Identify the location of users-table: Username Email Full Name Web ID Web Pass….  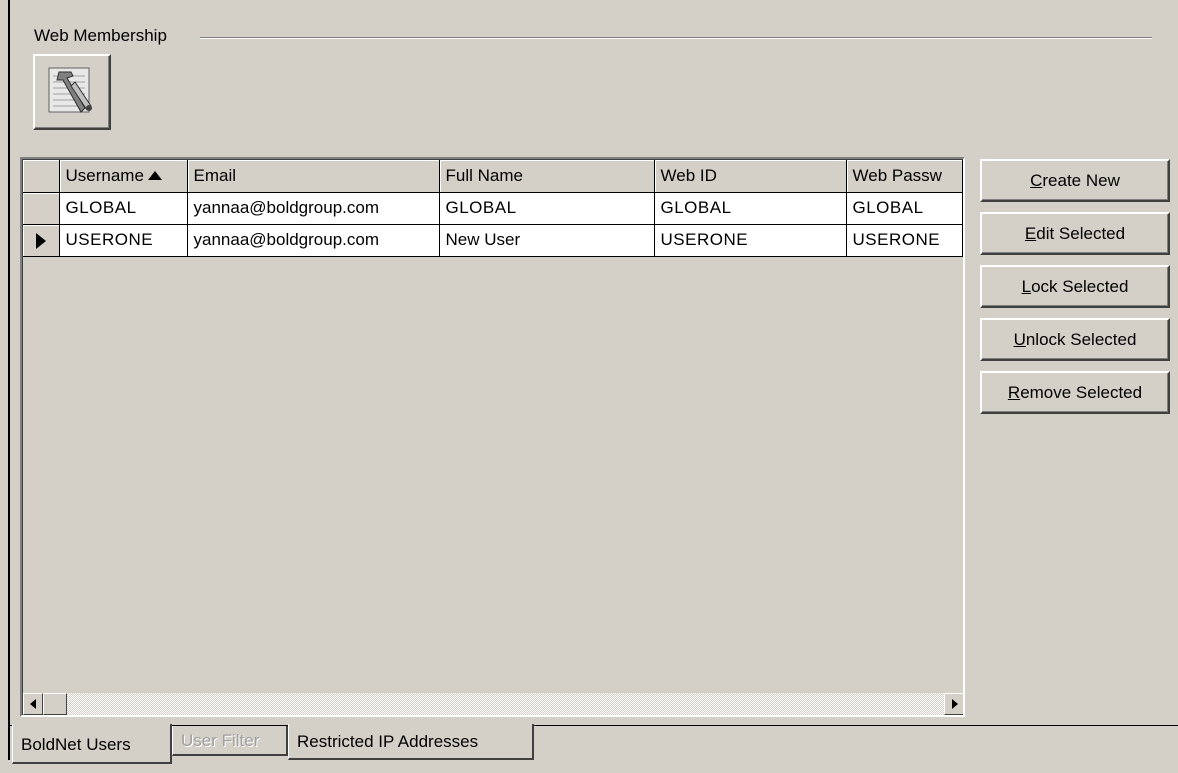
(493, 208).